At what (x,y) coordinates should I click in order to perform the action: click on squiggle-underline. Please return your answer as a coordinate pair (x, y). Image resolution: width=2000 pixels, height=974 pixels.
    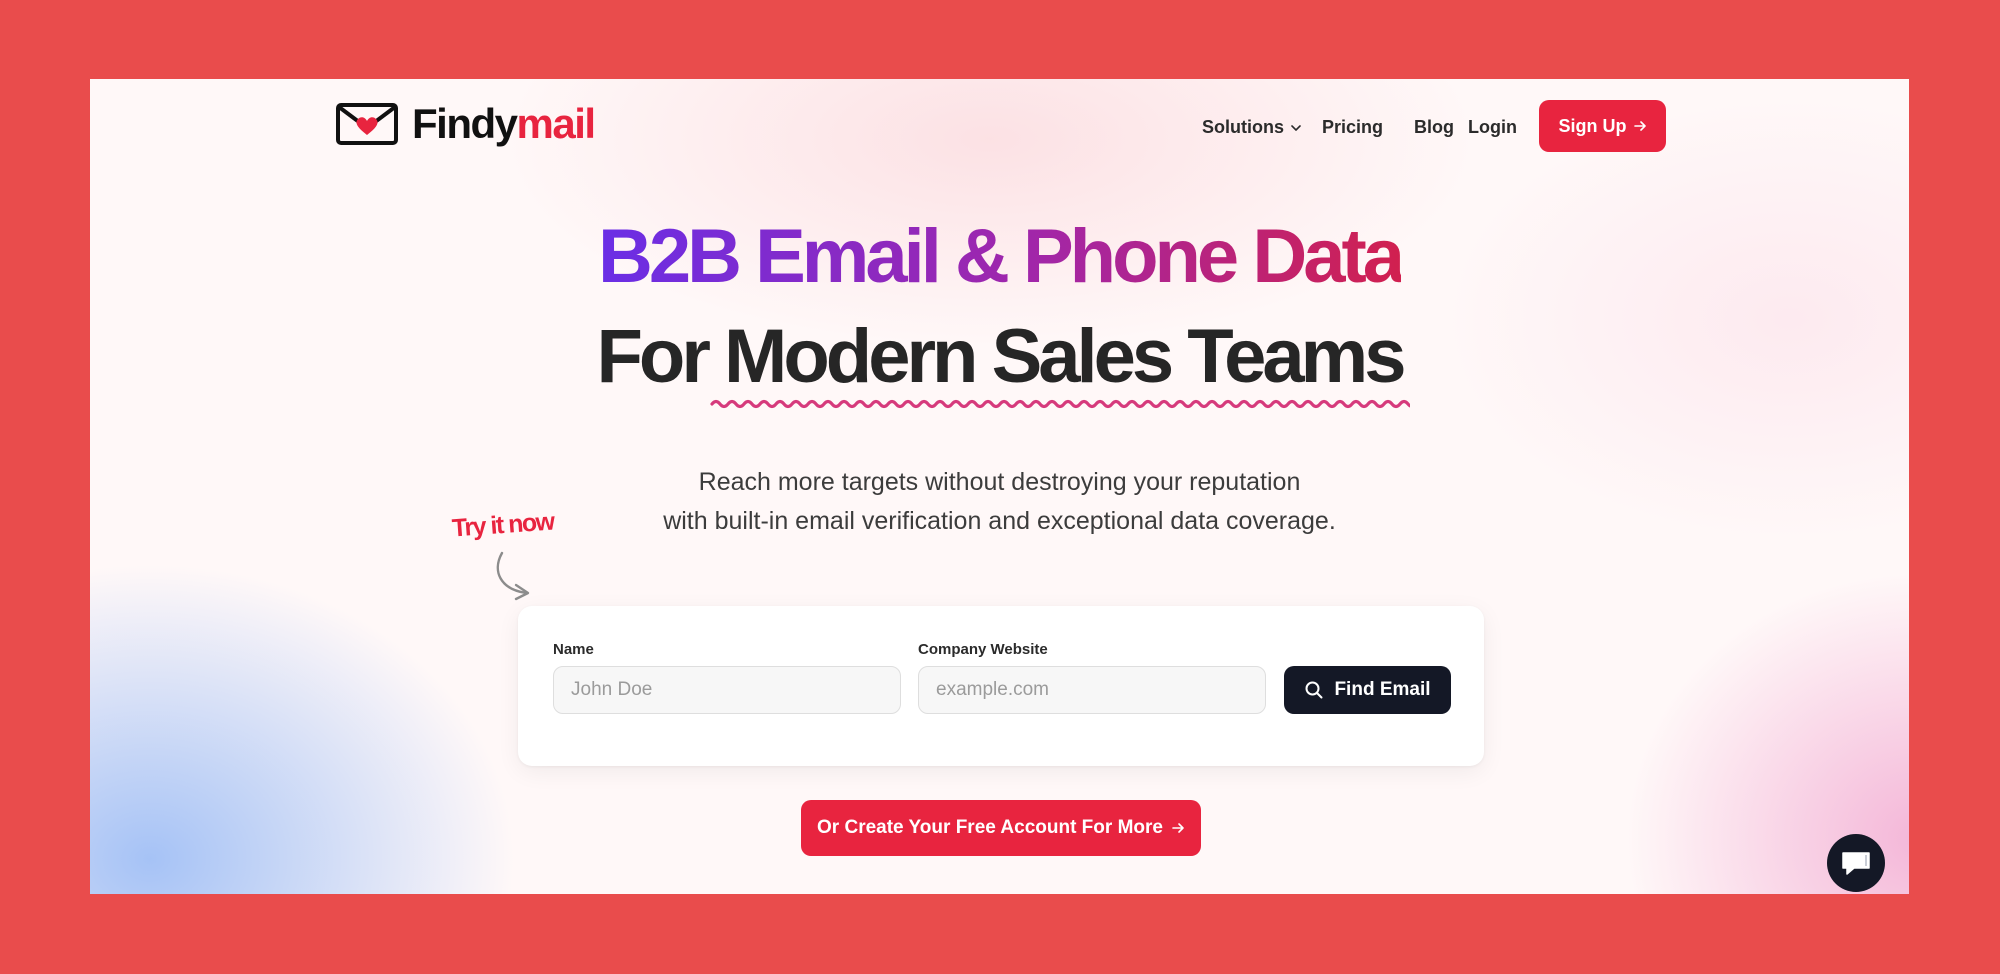
    Looking at the image, I should click on (1060, 404).